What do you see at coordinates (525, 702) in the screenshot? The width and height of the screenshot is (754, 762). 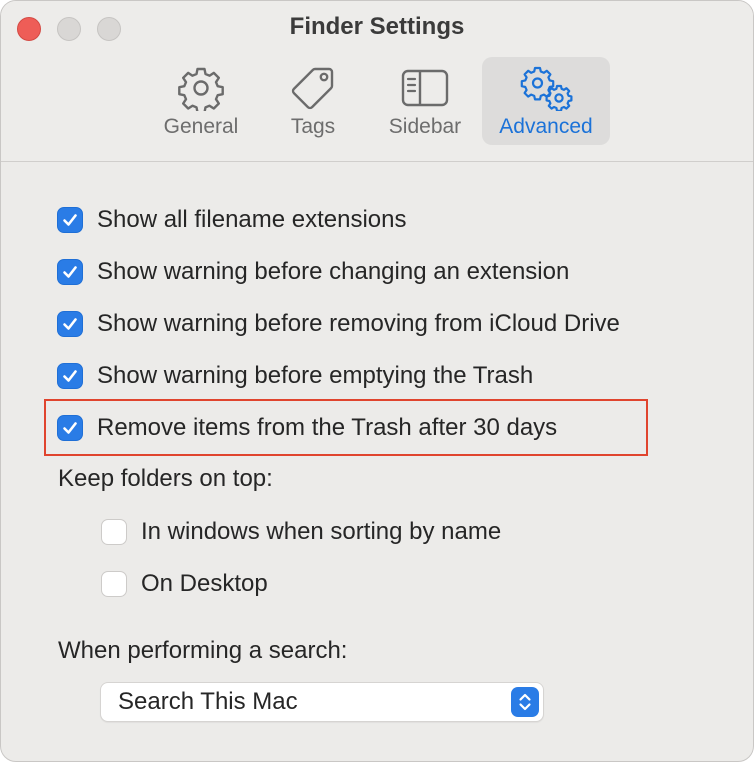 I see `chevron-updown-icon` at bounding box center [525, 702].